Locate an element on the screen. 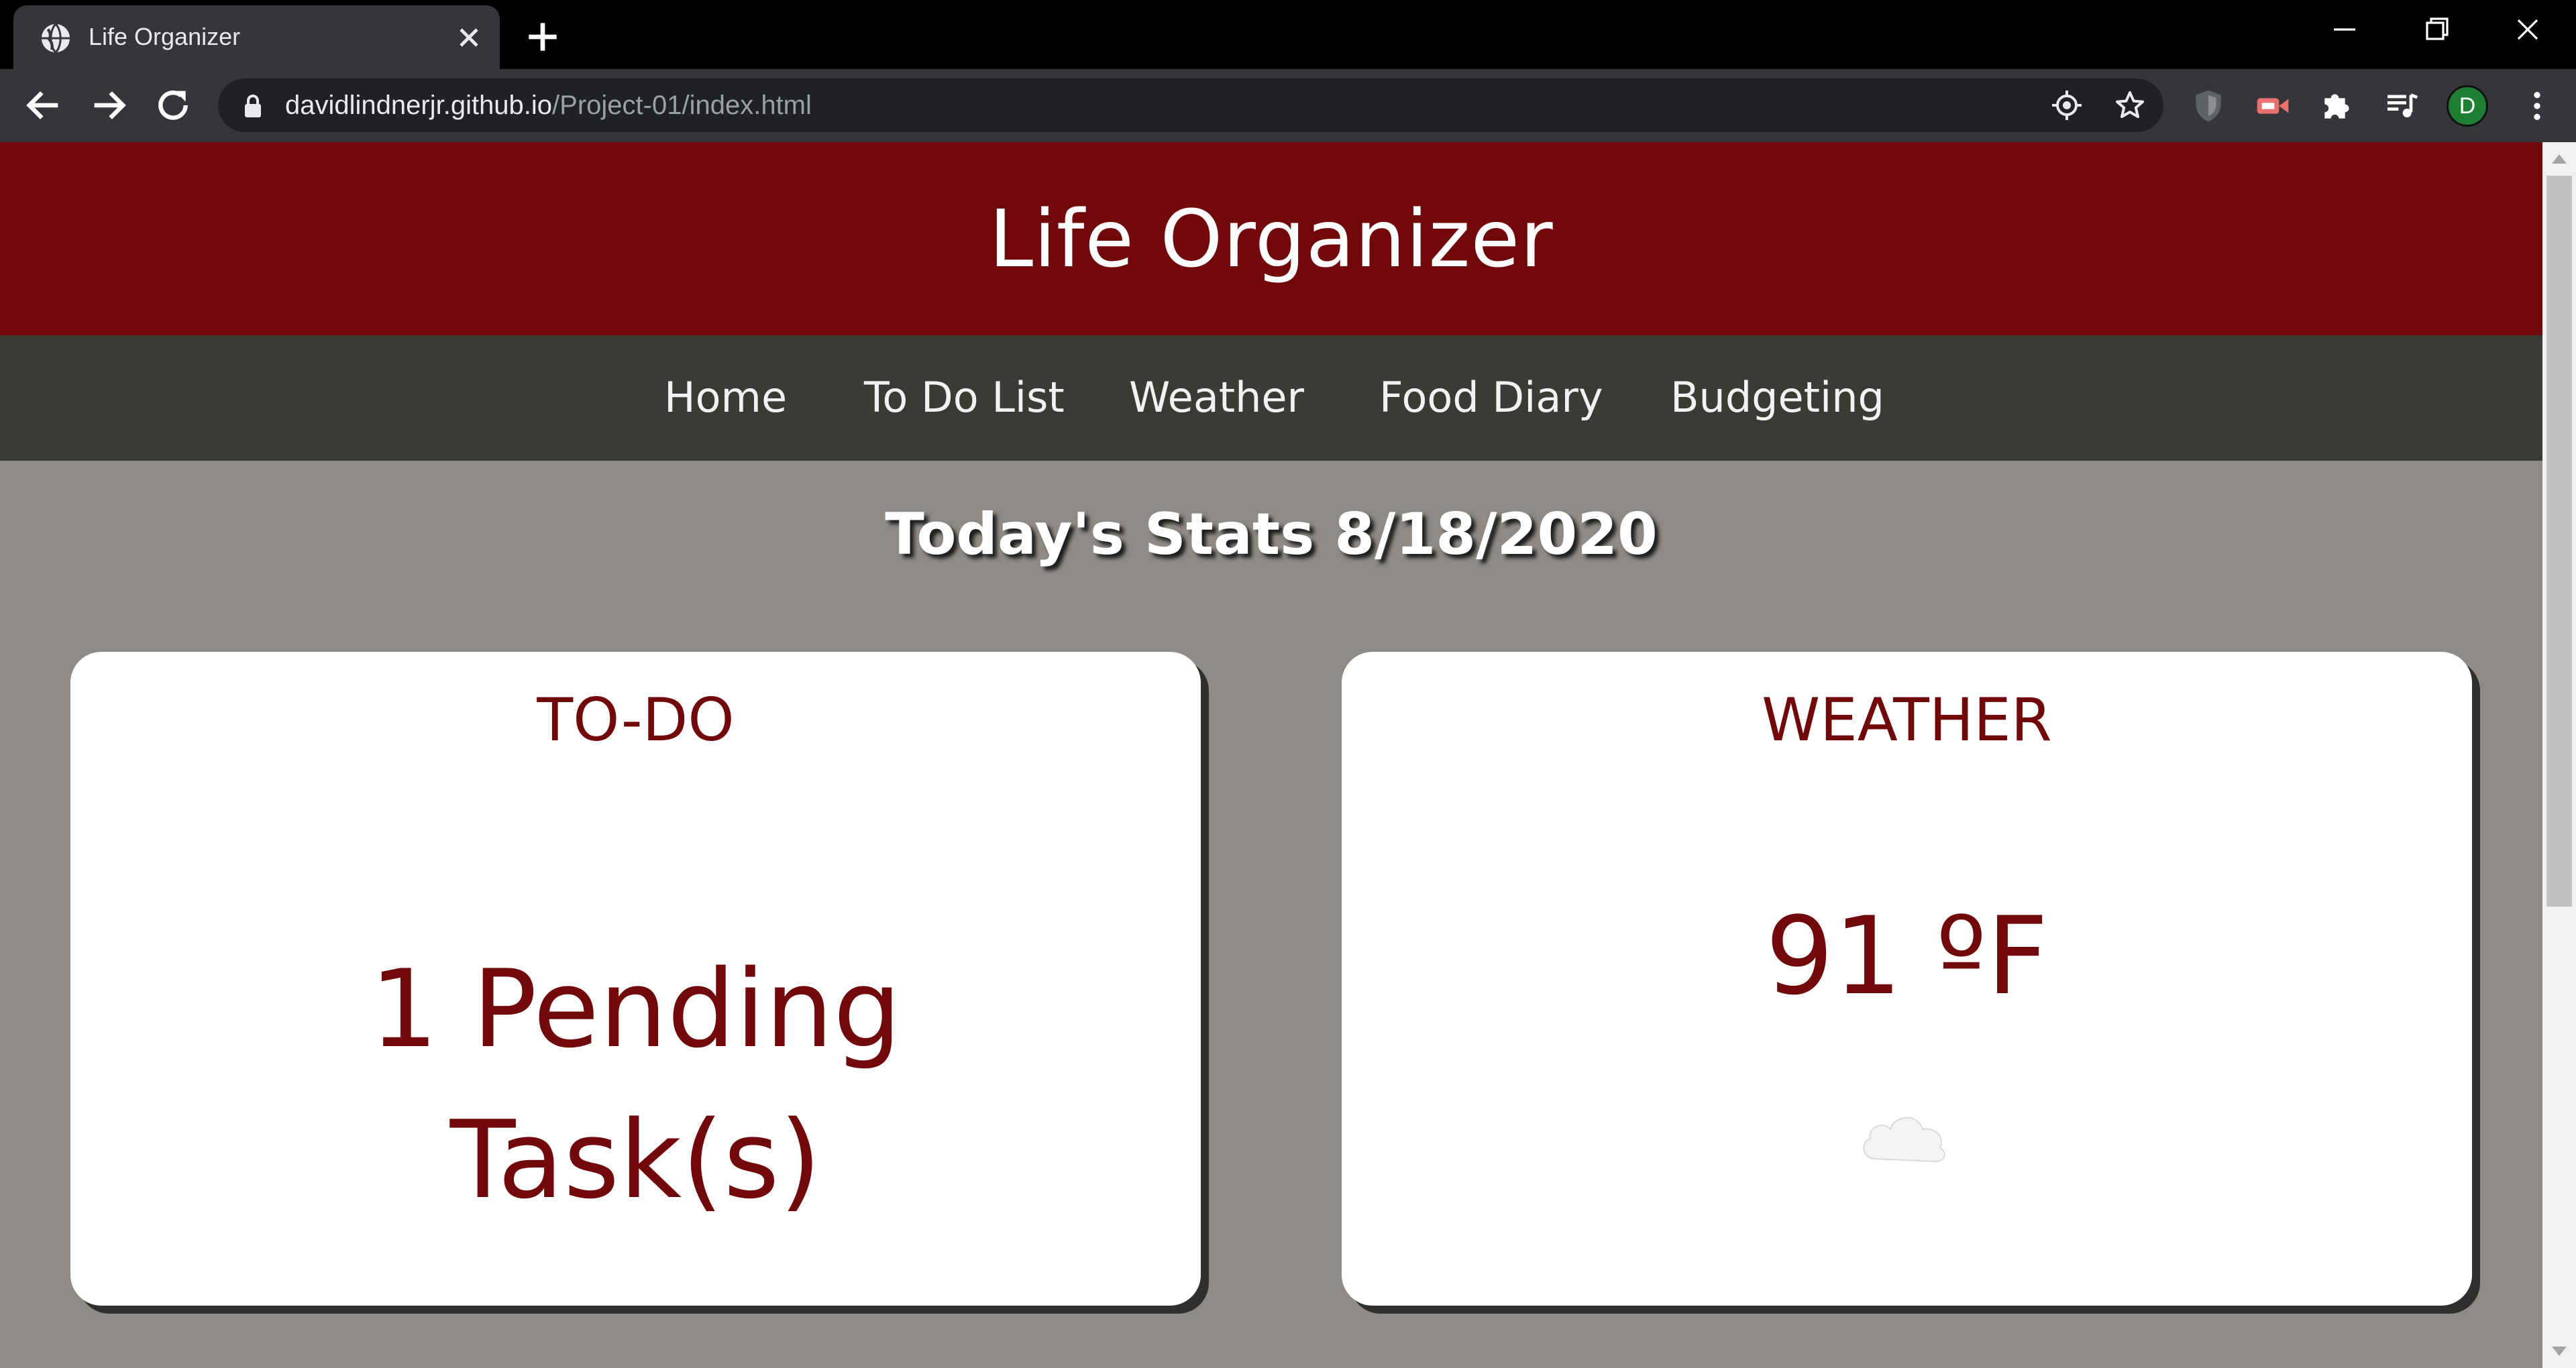  forward-arrow-icon is located at coordinates (108, 105).